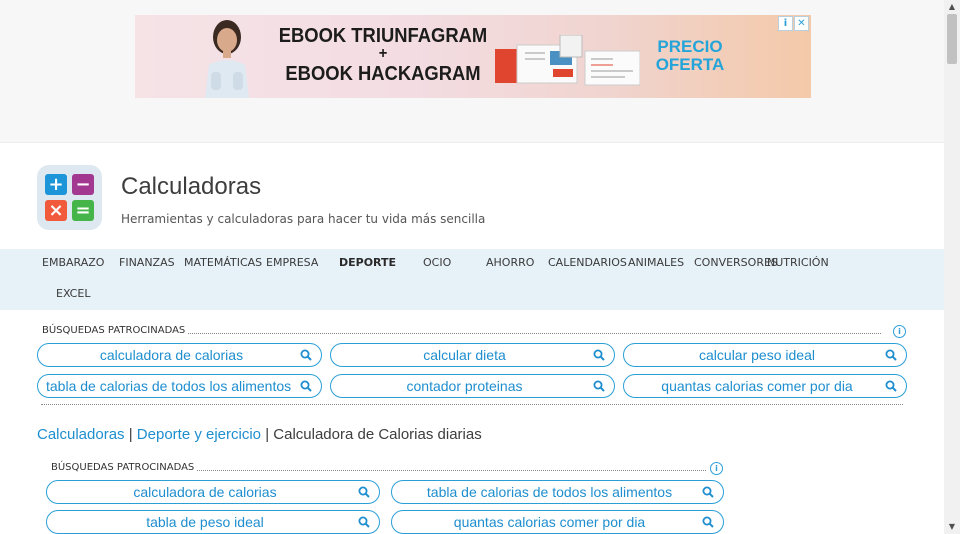 The width and height of the screenshot is (960, 534). Describe the element at coordinates (437, 262) in the screenshot. I see `nav-item-ocio: OCIO` at that location.